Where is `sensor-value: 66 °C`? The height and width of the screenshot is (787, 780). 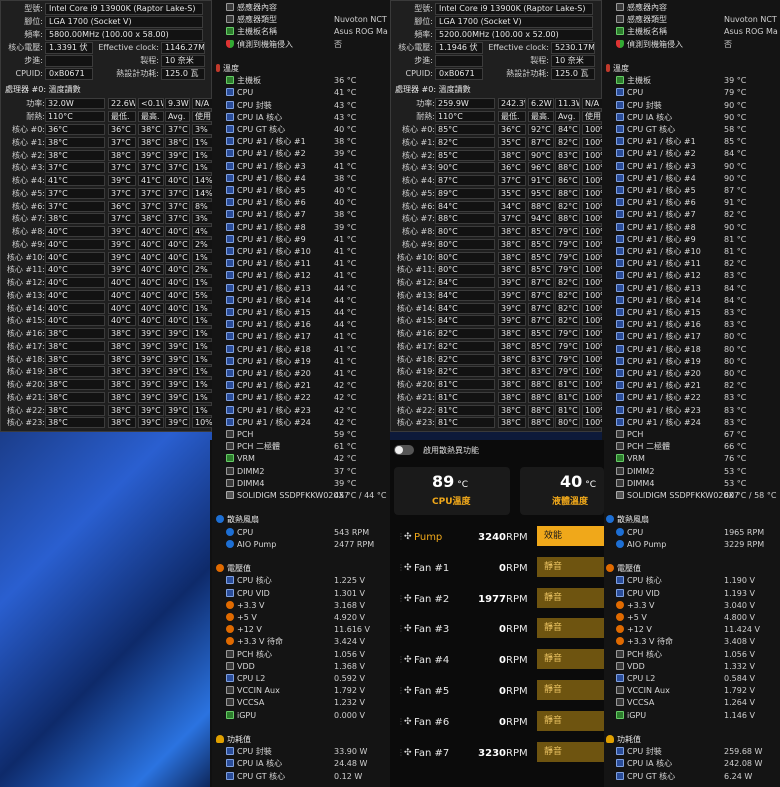
sensor-value: 66 °C is located at coordinates (735, 447).